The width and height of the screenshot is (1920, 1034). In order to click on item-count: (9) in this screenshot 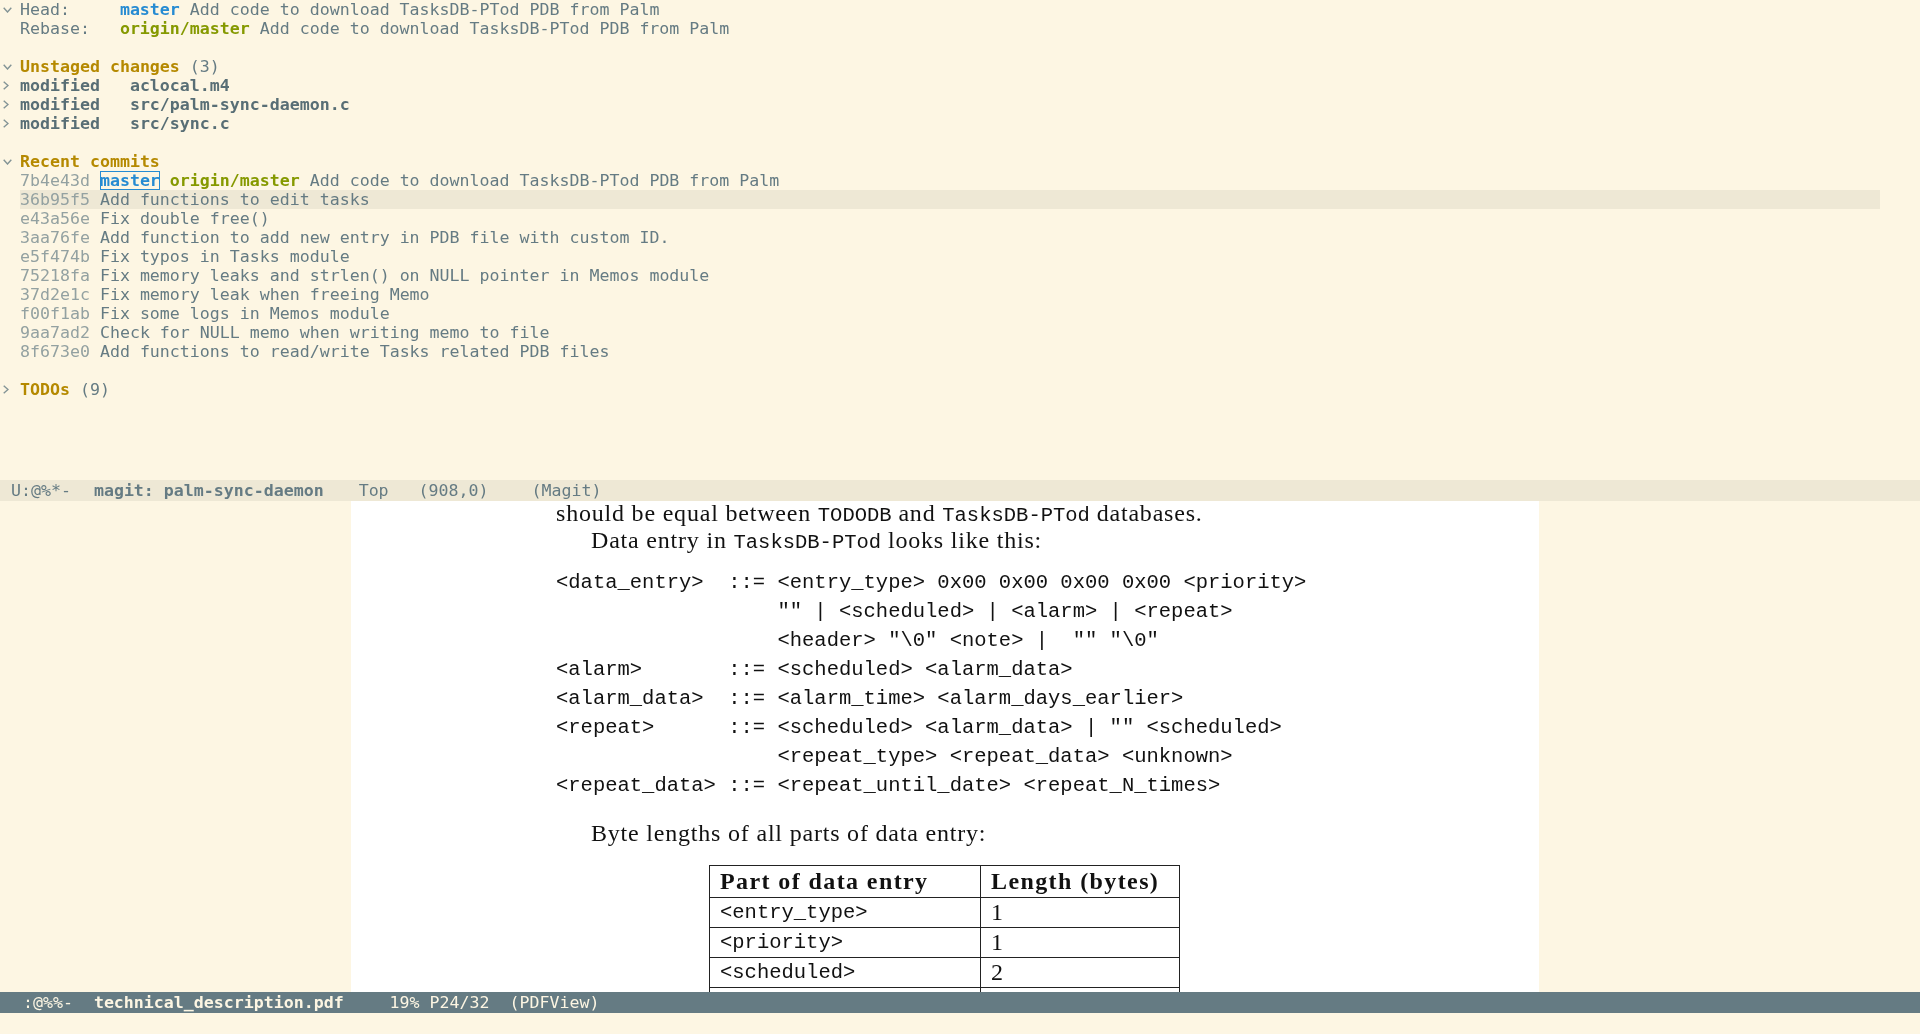, I will do `click(94, 389)`.